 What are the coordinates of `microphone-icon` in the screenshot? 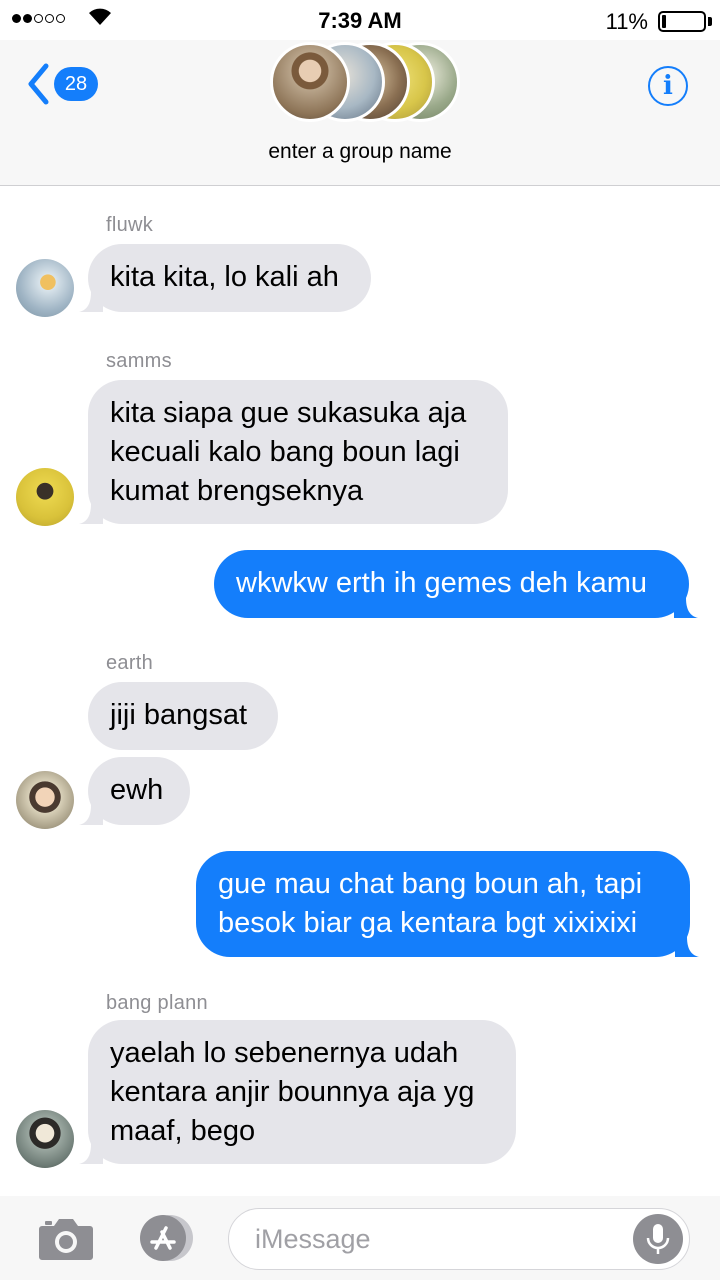 It's located at (658, 1239).